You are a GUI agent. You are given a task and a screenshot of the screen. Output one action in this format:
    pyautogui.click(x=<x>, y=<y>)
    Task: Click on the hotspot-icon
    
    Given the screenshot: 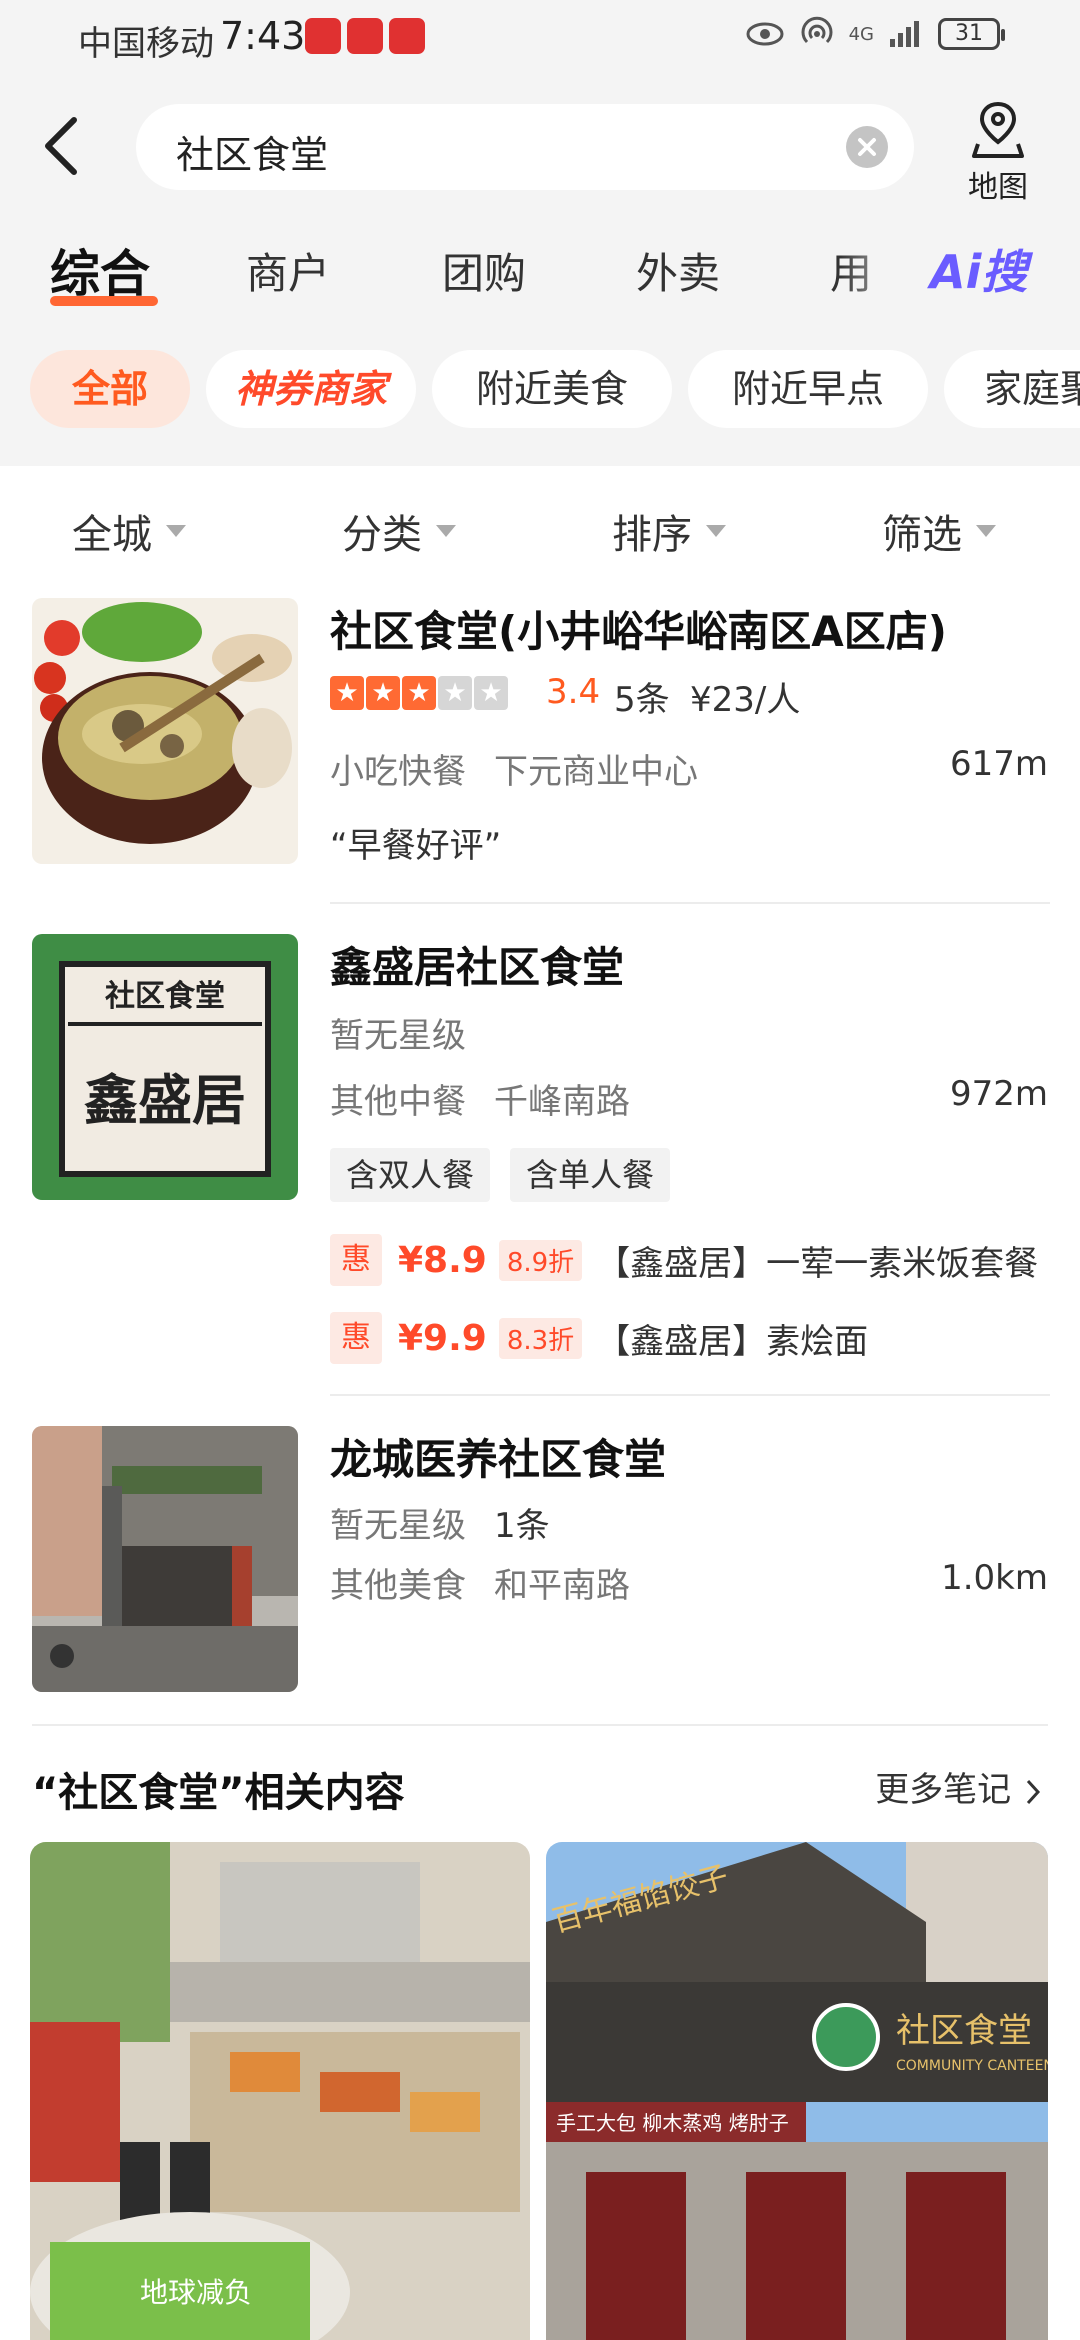 What is the action you would take?
    pyautogui.click(x=817, y=30)
    